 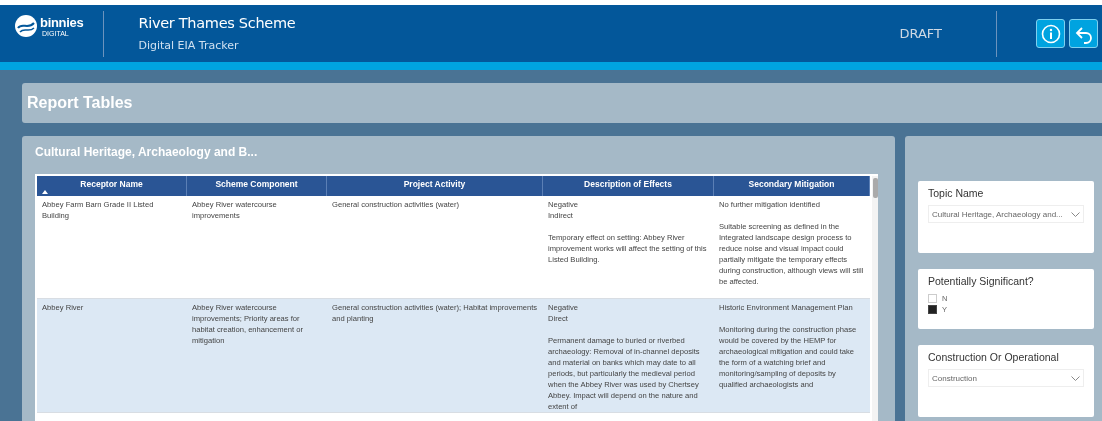 I want to click on info-button, so click(x=1050, y=33).